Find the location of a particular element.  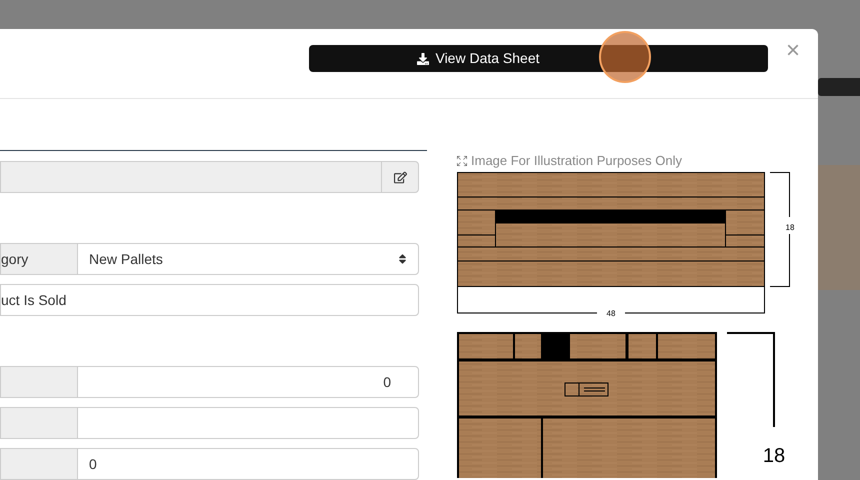

dimension-label: 48 is located at coordinates (611, 313).